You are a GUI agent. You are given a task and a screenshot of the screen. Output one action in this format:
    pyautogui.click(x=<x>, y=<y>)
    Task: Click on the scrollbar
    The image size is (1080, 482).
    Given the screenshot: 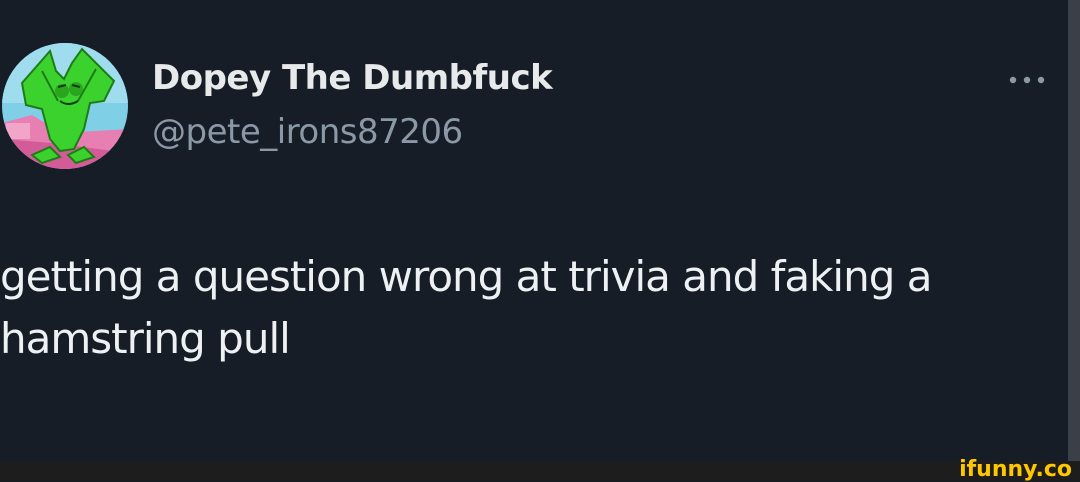 What is the action you would take?
    pyautogui.click(x=1074, y=230)
    